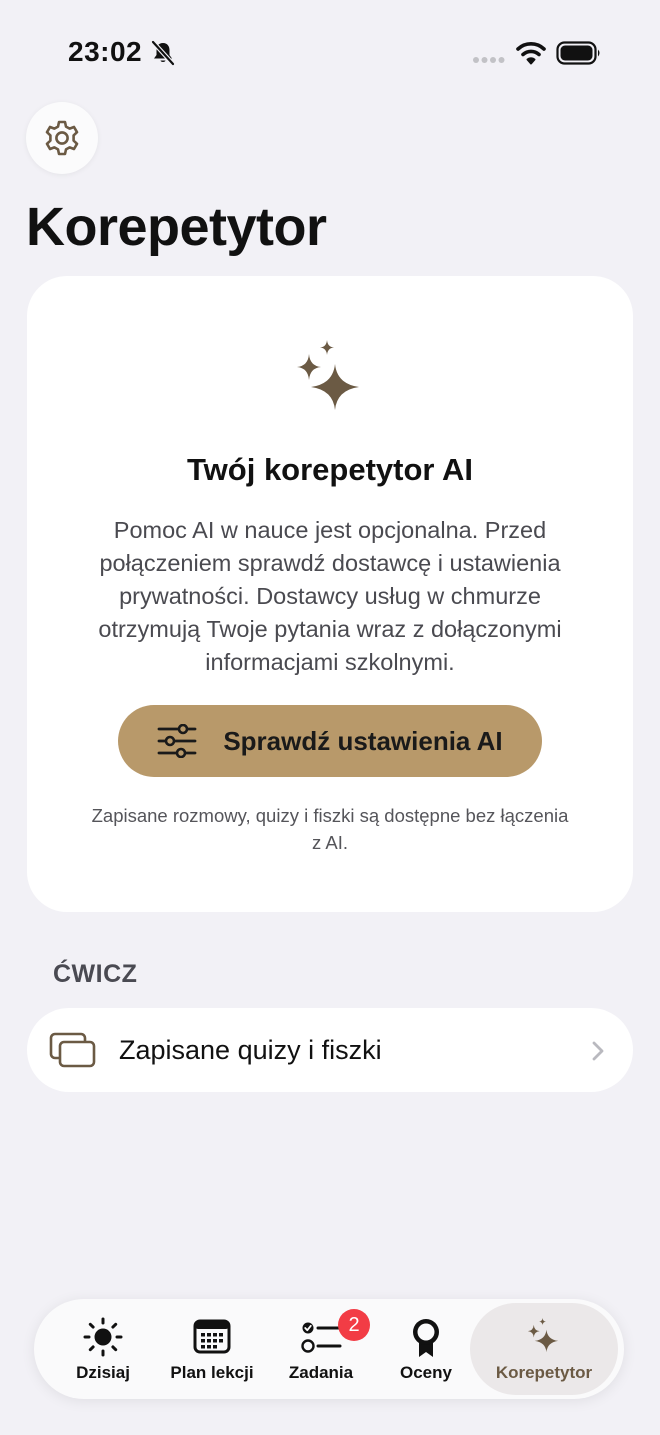  I want to click on gear-icon, so click(62, 138).